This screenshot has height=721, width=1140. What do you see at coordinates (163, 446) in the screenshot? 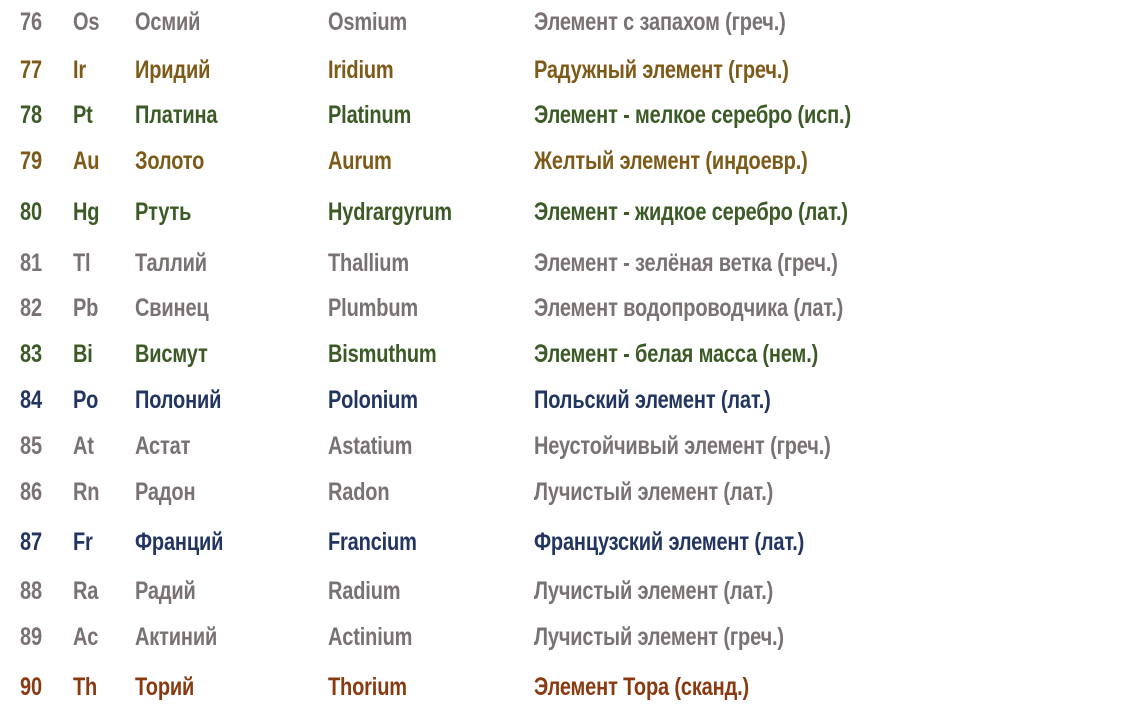
I see `russian-name: Астат` at bounding box center [163, 446].